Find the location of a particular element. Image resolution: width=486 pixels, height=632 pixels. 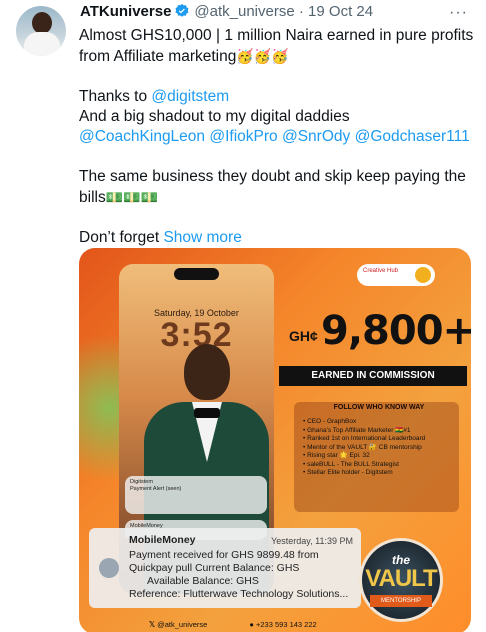

amount-value: 9,800+ is located at coordinates (396, 331).